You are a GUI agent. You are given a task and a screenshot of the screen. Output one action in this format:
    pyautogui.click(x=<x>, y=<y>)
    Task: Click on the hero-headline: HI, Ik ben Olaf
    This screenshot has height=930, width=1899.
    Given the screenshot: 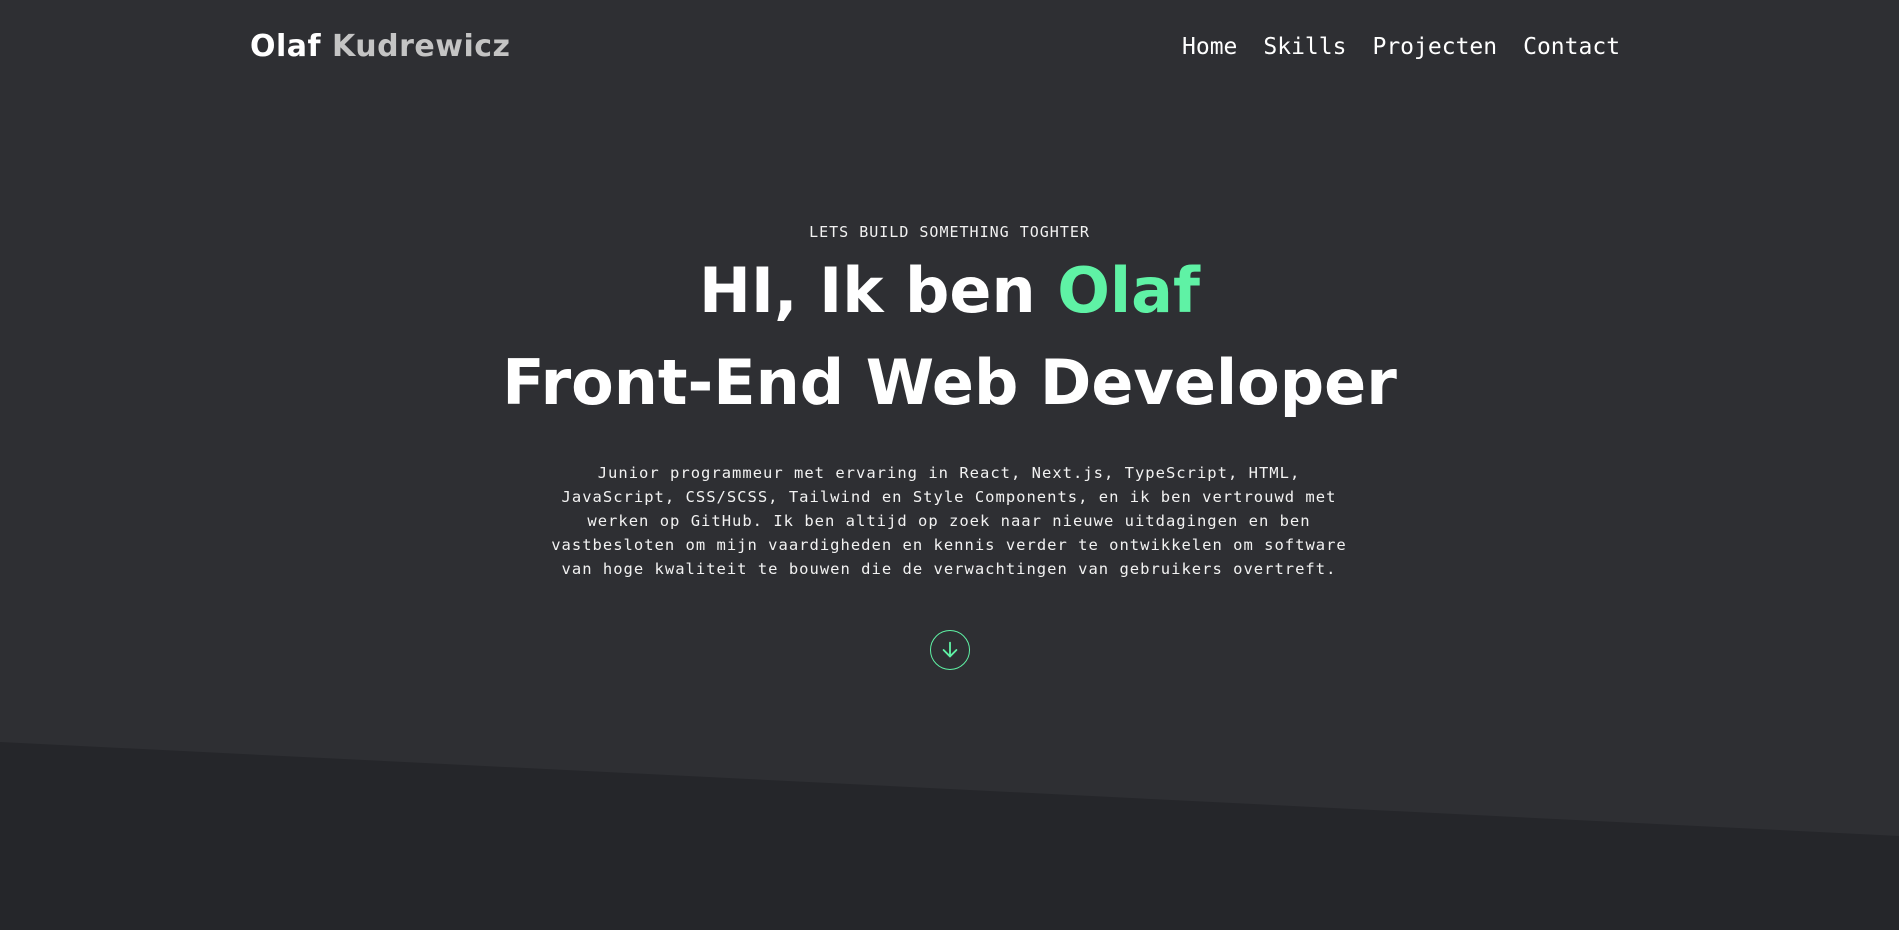 What is the action you would take?
    pyautogui.click(x=949, y=290)
    